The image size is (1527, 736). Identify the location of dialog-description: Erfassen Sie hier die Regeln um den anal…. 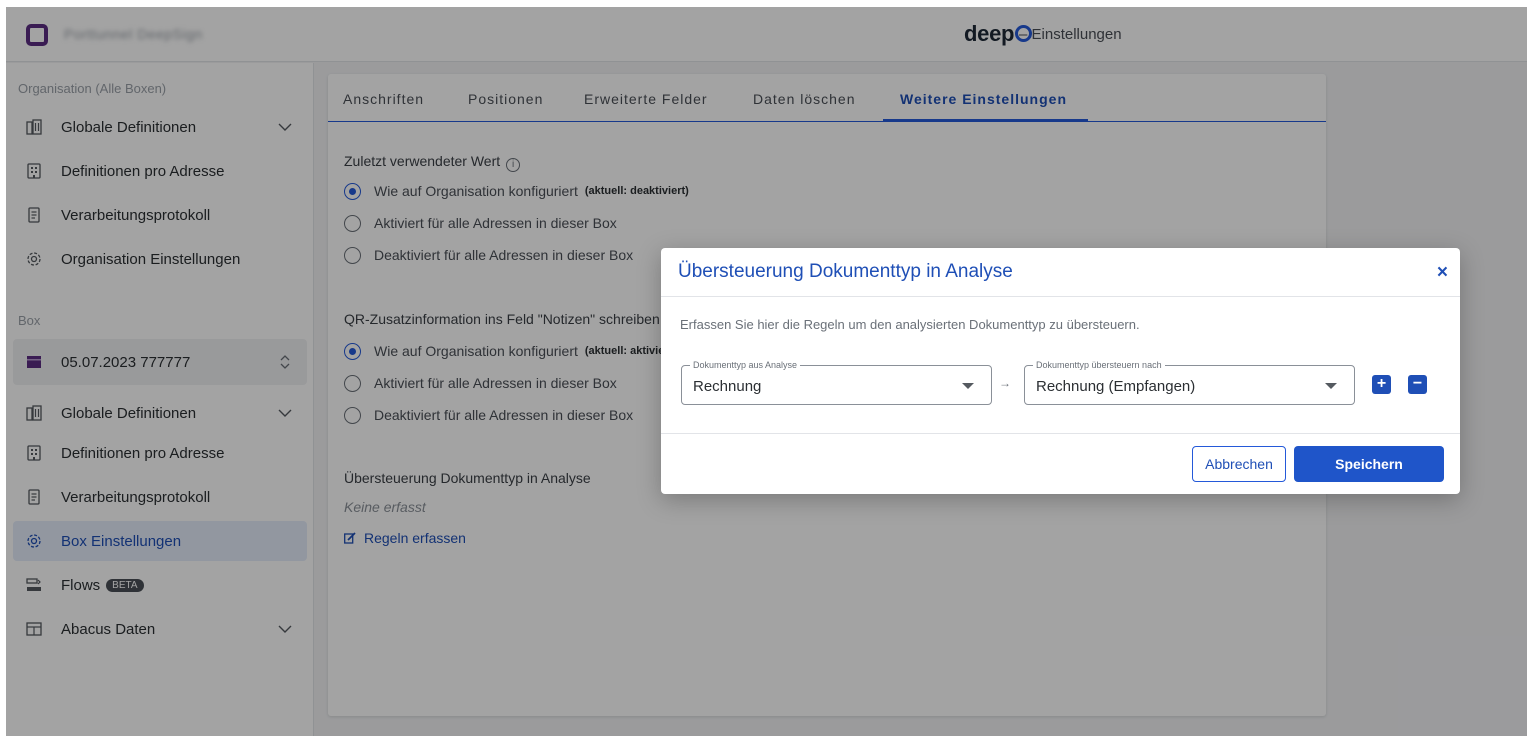
(910, 324).